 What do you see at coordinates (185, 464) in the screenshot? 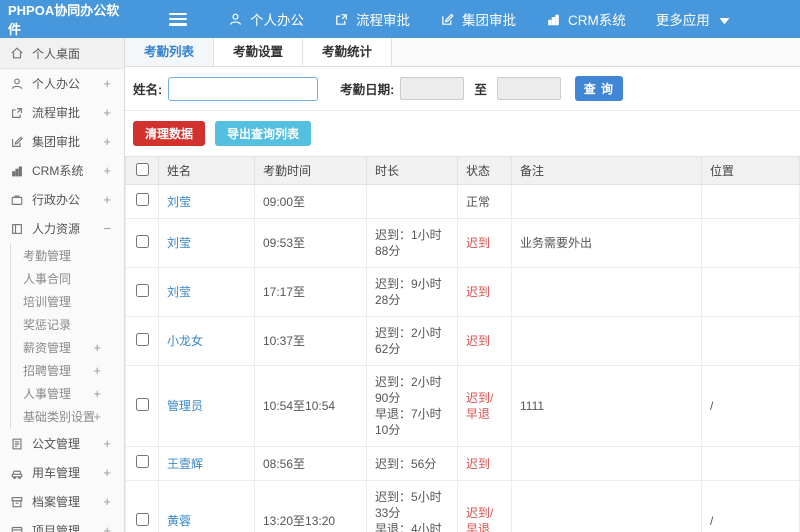
I see `employee-name-link: 王壹辉` at bounding box center [185, 464].